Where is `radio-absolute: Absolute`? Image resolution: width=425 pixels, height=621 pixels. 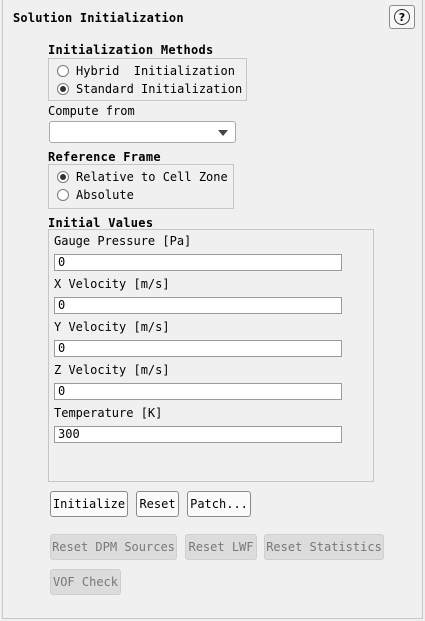
radio-absolute: Absolute is located at coordinates (95, 195).